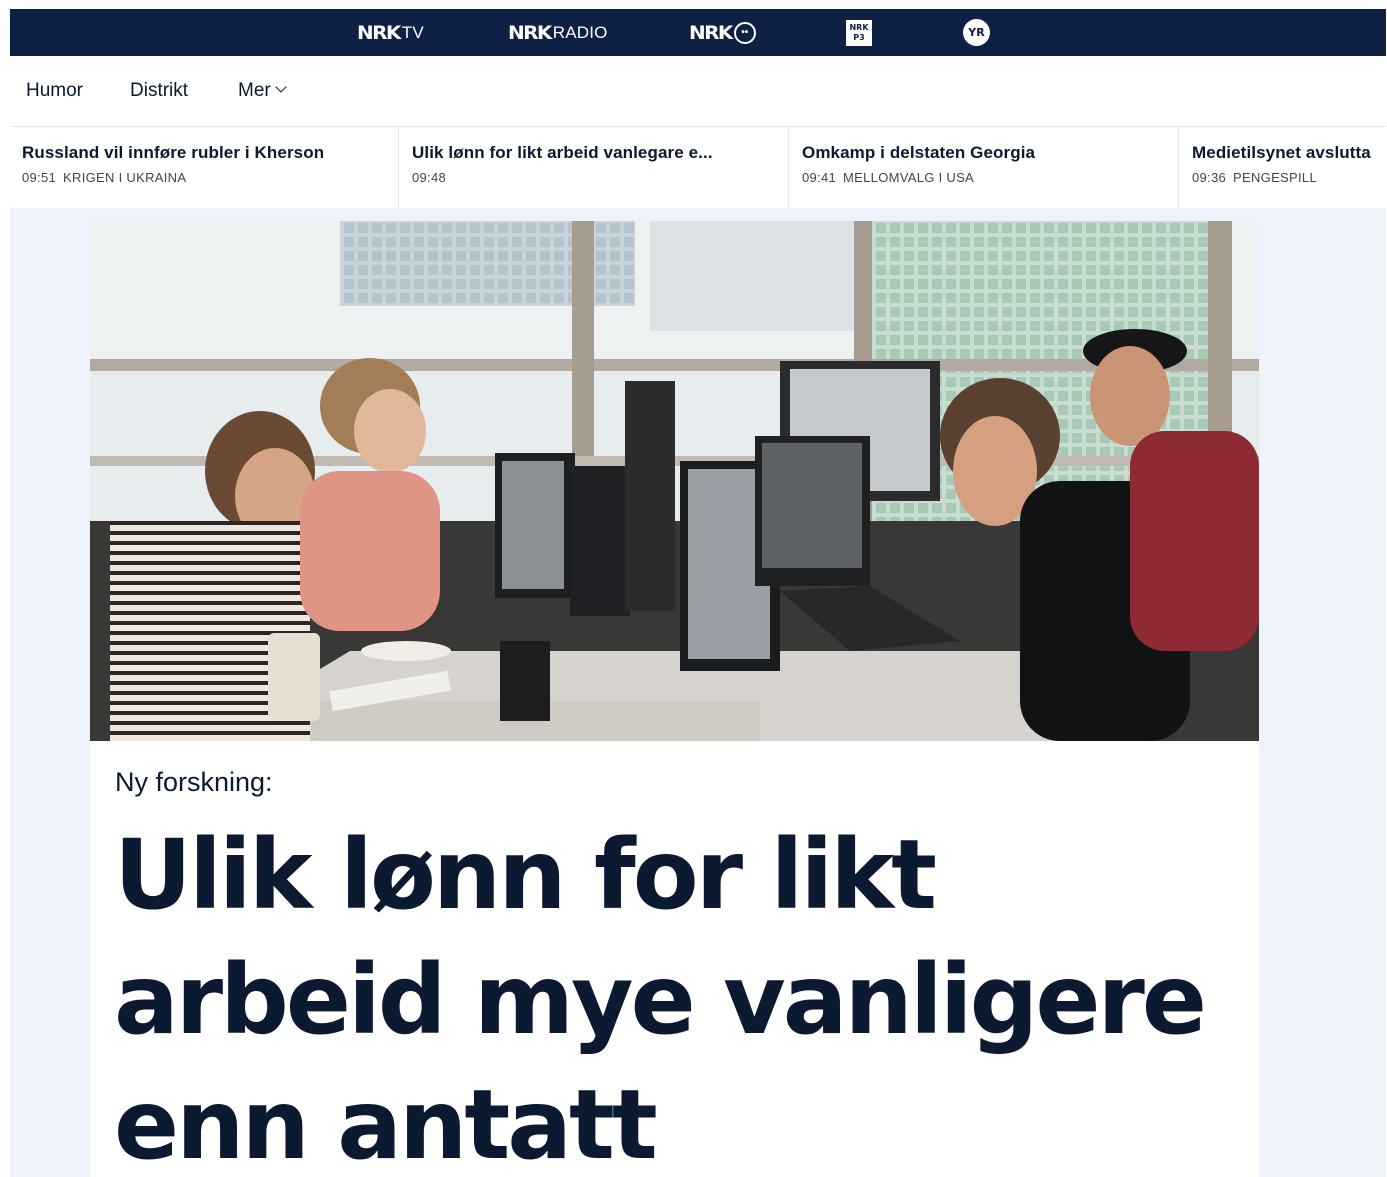 The height and width of the screenshot is (1177, 1387). I want to click on face-icon: ••, so click(744, 32).